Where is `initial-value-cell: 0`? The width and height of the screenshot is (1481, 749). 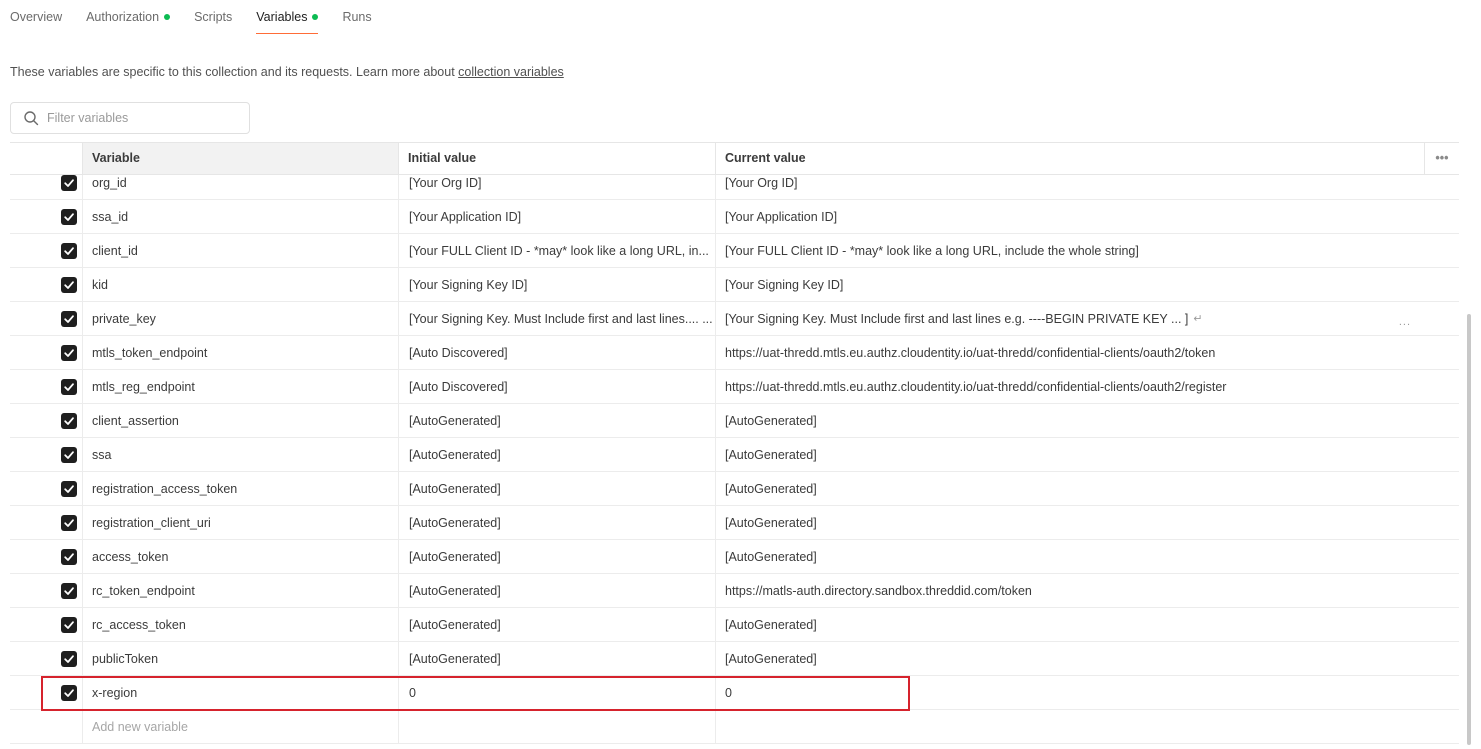
initial-value-cell: 0 is located at coordinates (556, 692).